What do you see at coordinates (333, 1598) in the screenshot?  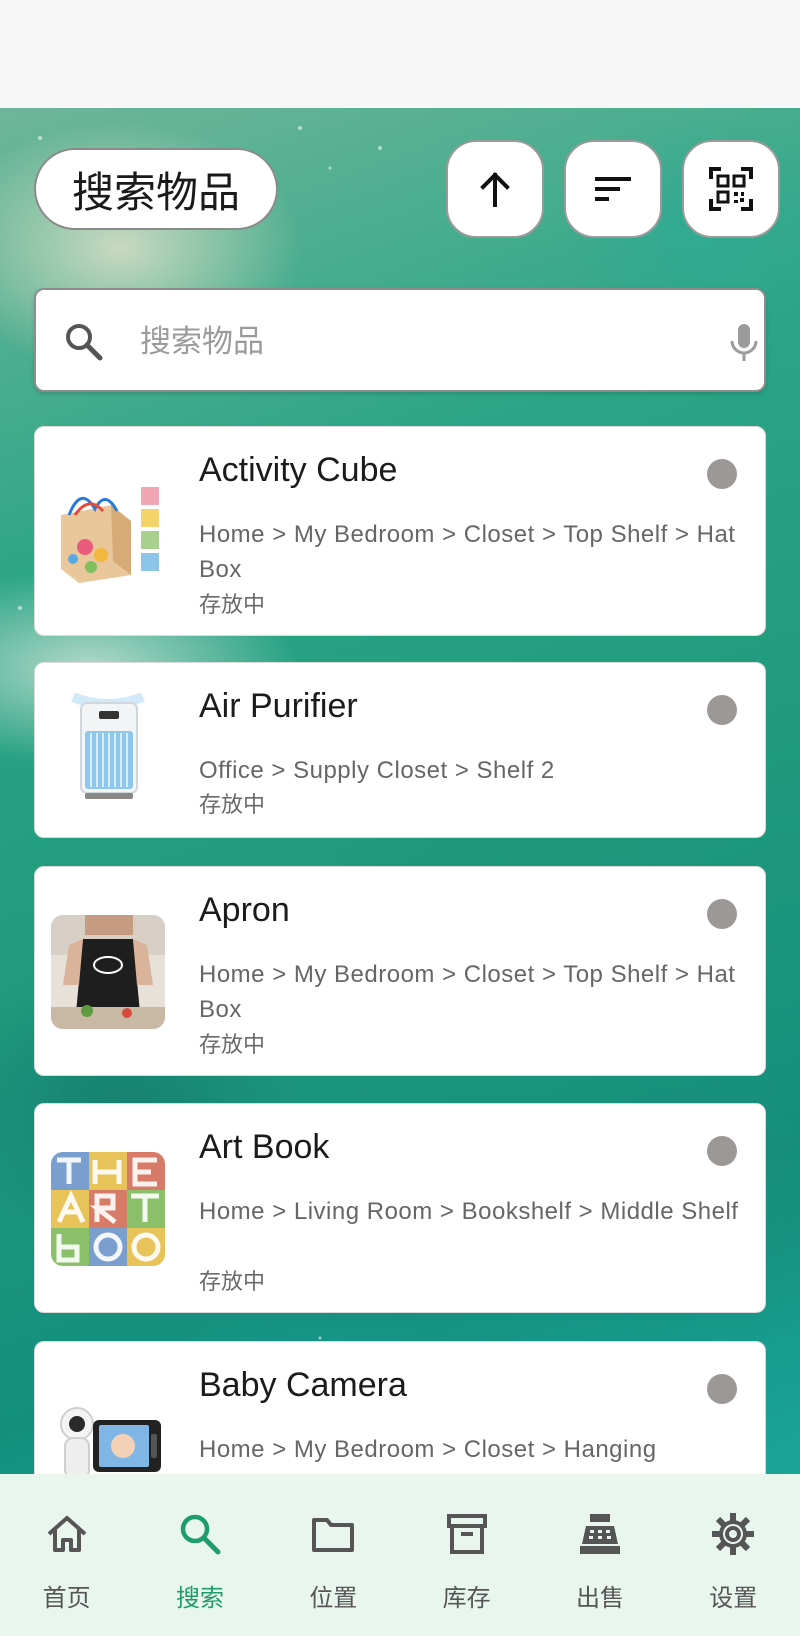 I see `nav-label: 位置` at bounding box center [333, 1598].